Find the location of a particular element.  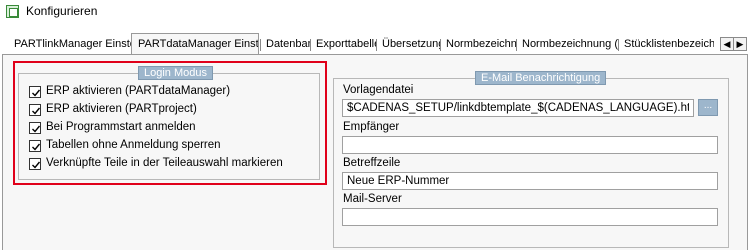

mail-server-label: Mail-Server is located at coordinates (372, 199).